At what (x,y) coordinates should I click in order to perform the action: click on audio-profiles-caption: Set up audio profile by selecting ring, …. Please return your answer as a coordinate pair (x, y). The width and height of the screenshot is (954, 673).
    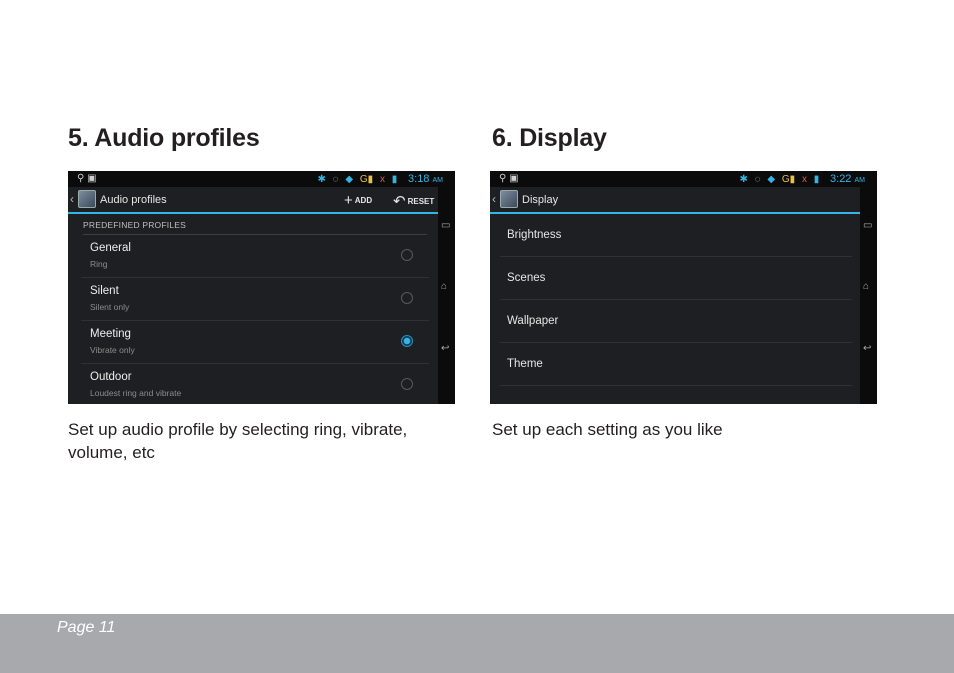
    Looking at the image, I should click on (237, 441).